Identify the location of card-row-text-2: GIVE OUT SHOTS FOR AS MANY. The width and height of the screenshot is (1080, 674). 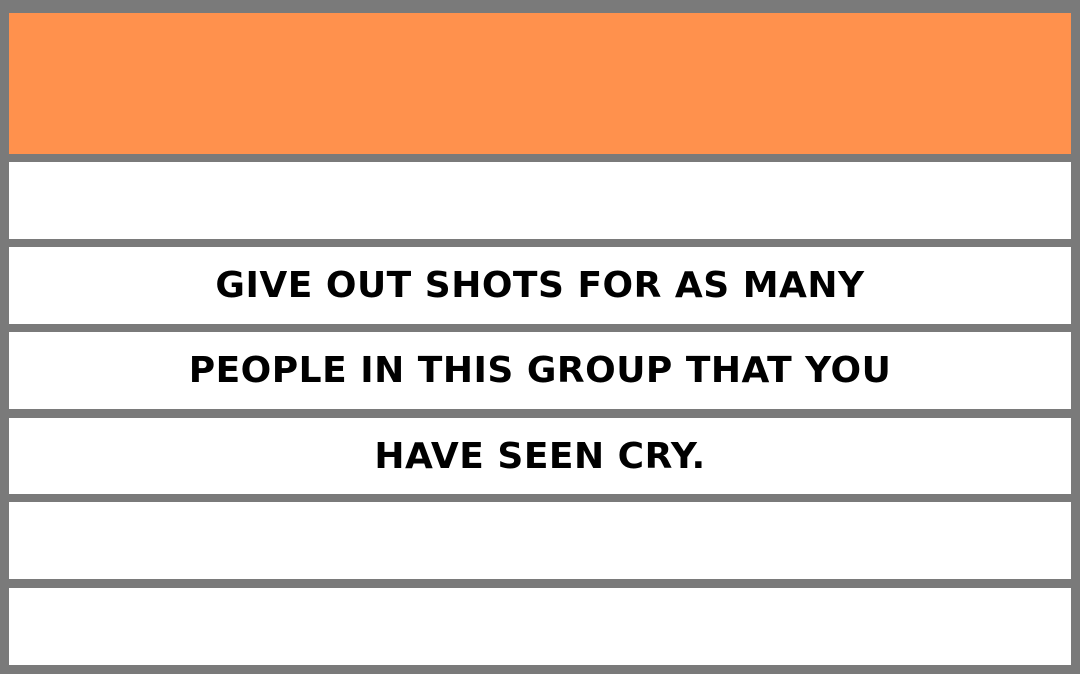
(540, 285).